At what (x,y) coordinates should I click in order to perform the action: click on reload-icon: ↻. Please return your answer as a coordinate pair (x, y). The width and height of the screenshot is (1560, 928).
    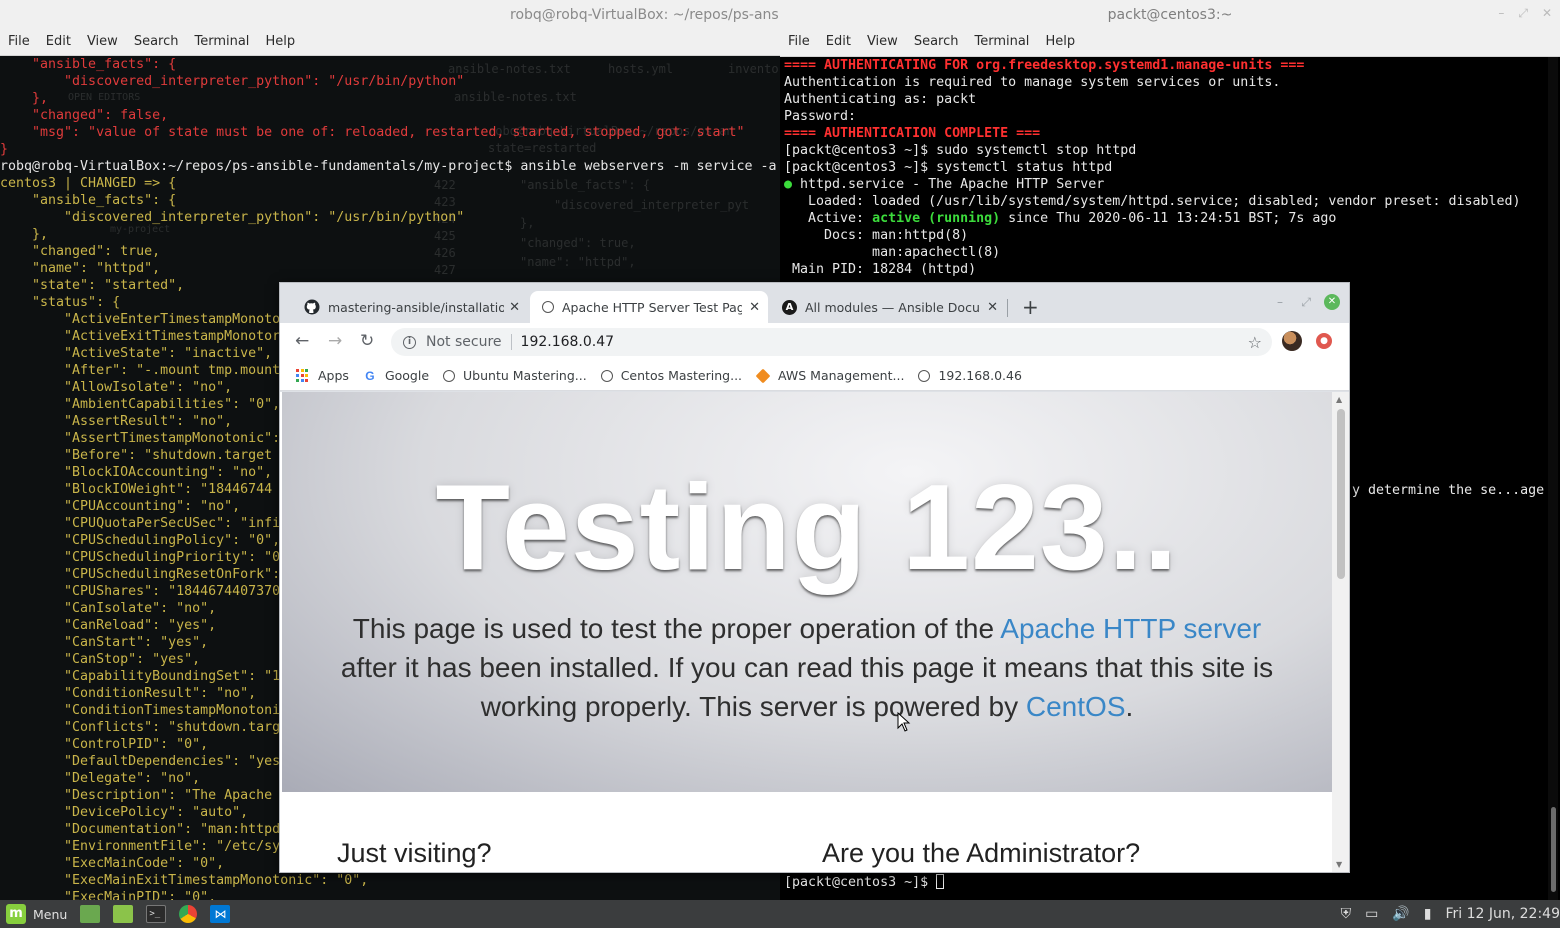
    Looking at the image, I should click on (367, 341).